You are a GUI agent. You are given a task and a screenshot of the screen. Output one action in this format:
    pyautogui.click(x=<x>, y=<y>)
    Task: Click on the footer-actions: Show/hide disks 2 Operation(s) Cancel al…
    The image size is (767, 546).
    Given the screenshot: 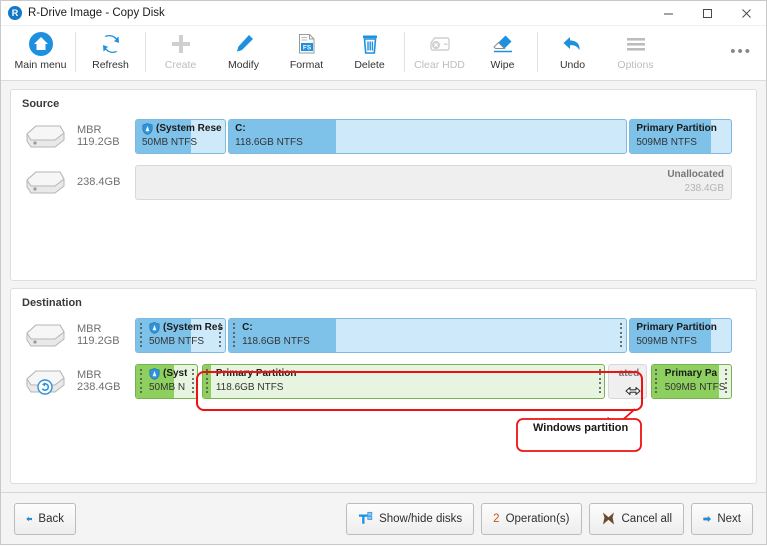 What is the action you would take?
    pyautogui.click(x=549, y=518)
    